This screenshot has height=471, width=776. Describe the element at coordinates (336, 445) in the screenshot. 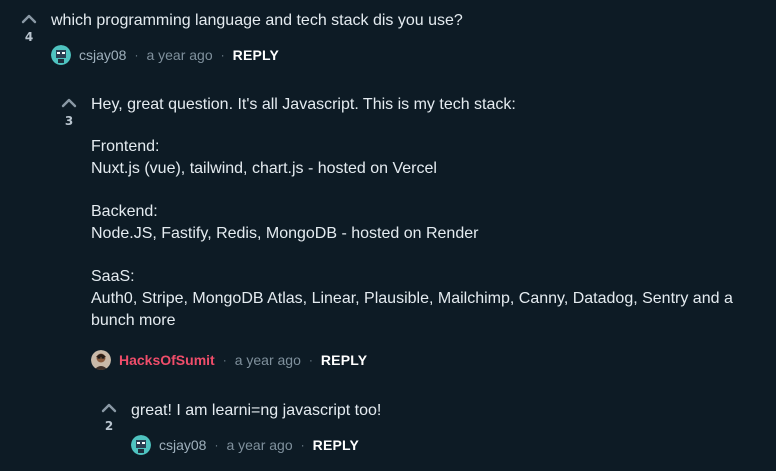

I see `reply-button: REPLY` at that location.